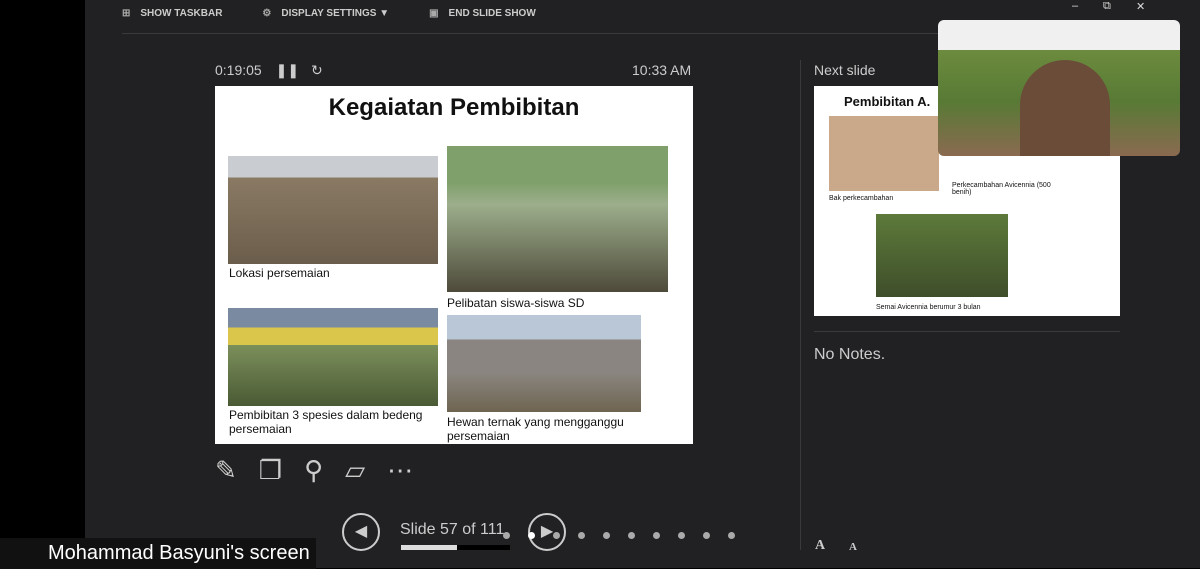  I want to click on next-slide-title: Pembibitan A., so click(887, 101).